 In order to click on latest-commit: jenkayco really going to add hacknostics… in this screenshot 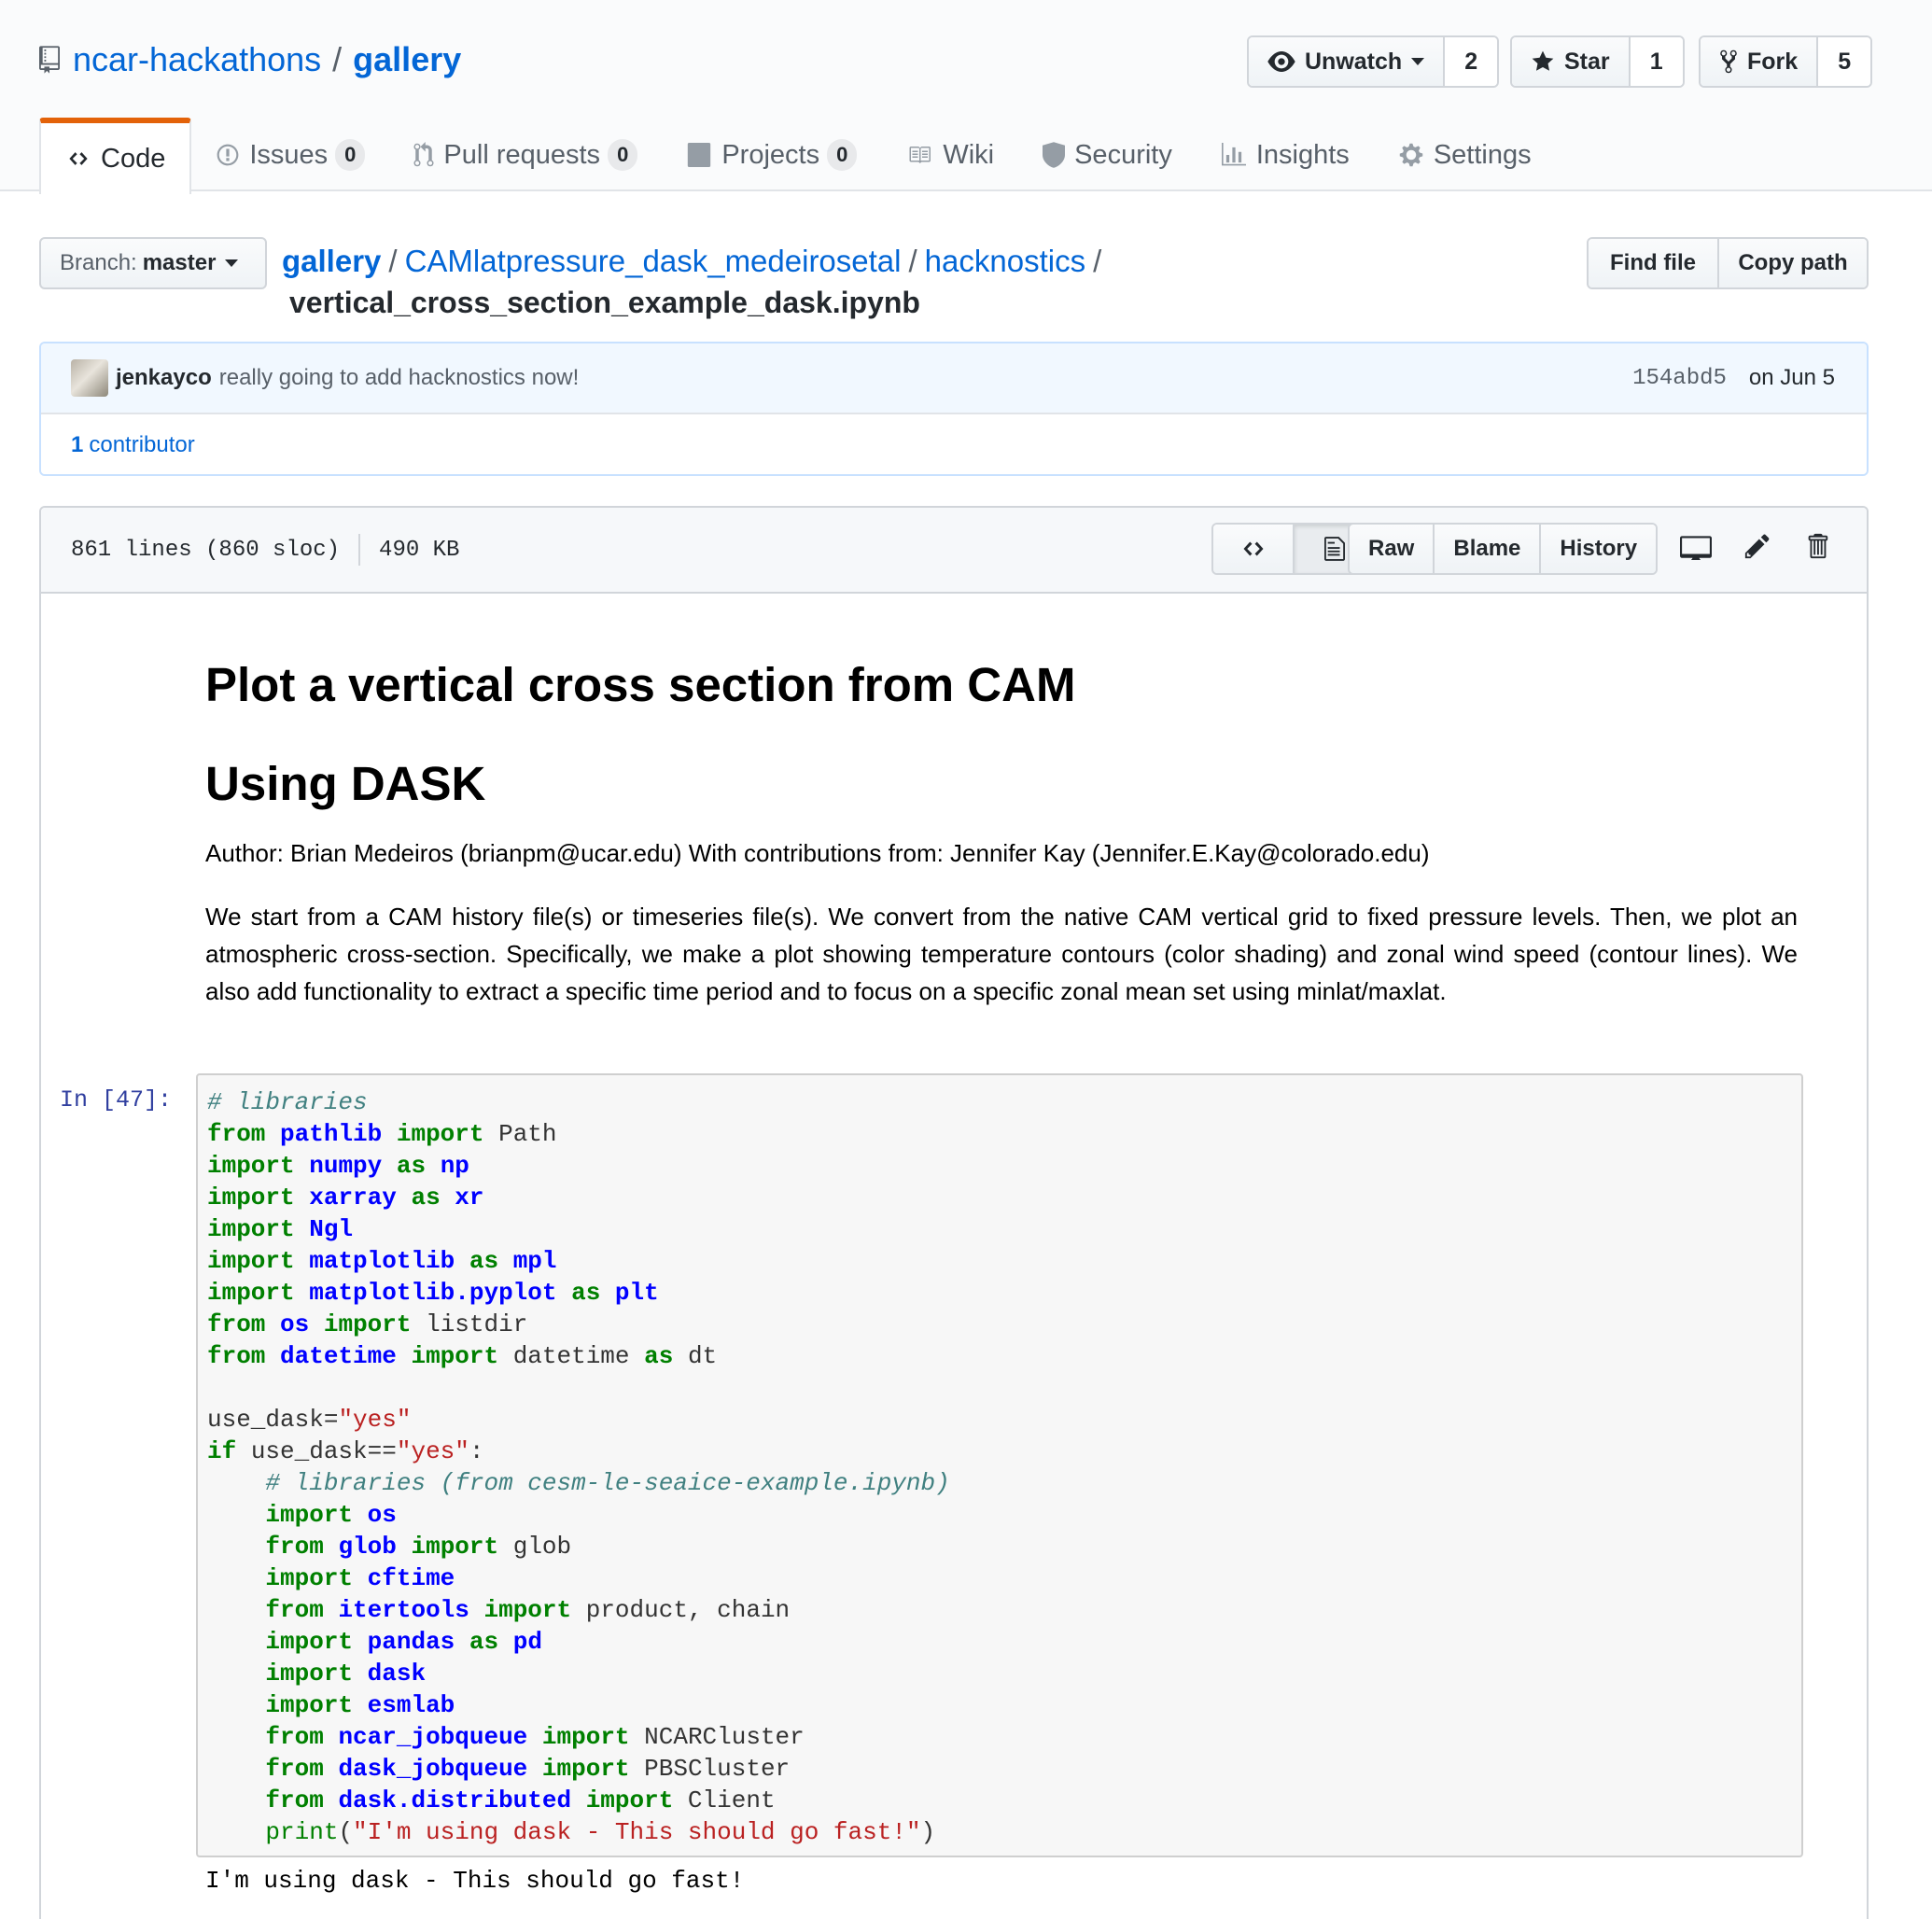, I will do `click(954, 378)`.